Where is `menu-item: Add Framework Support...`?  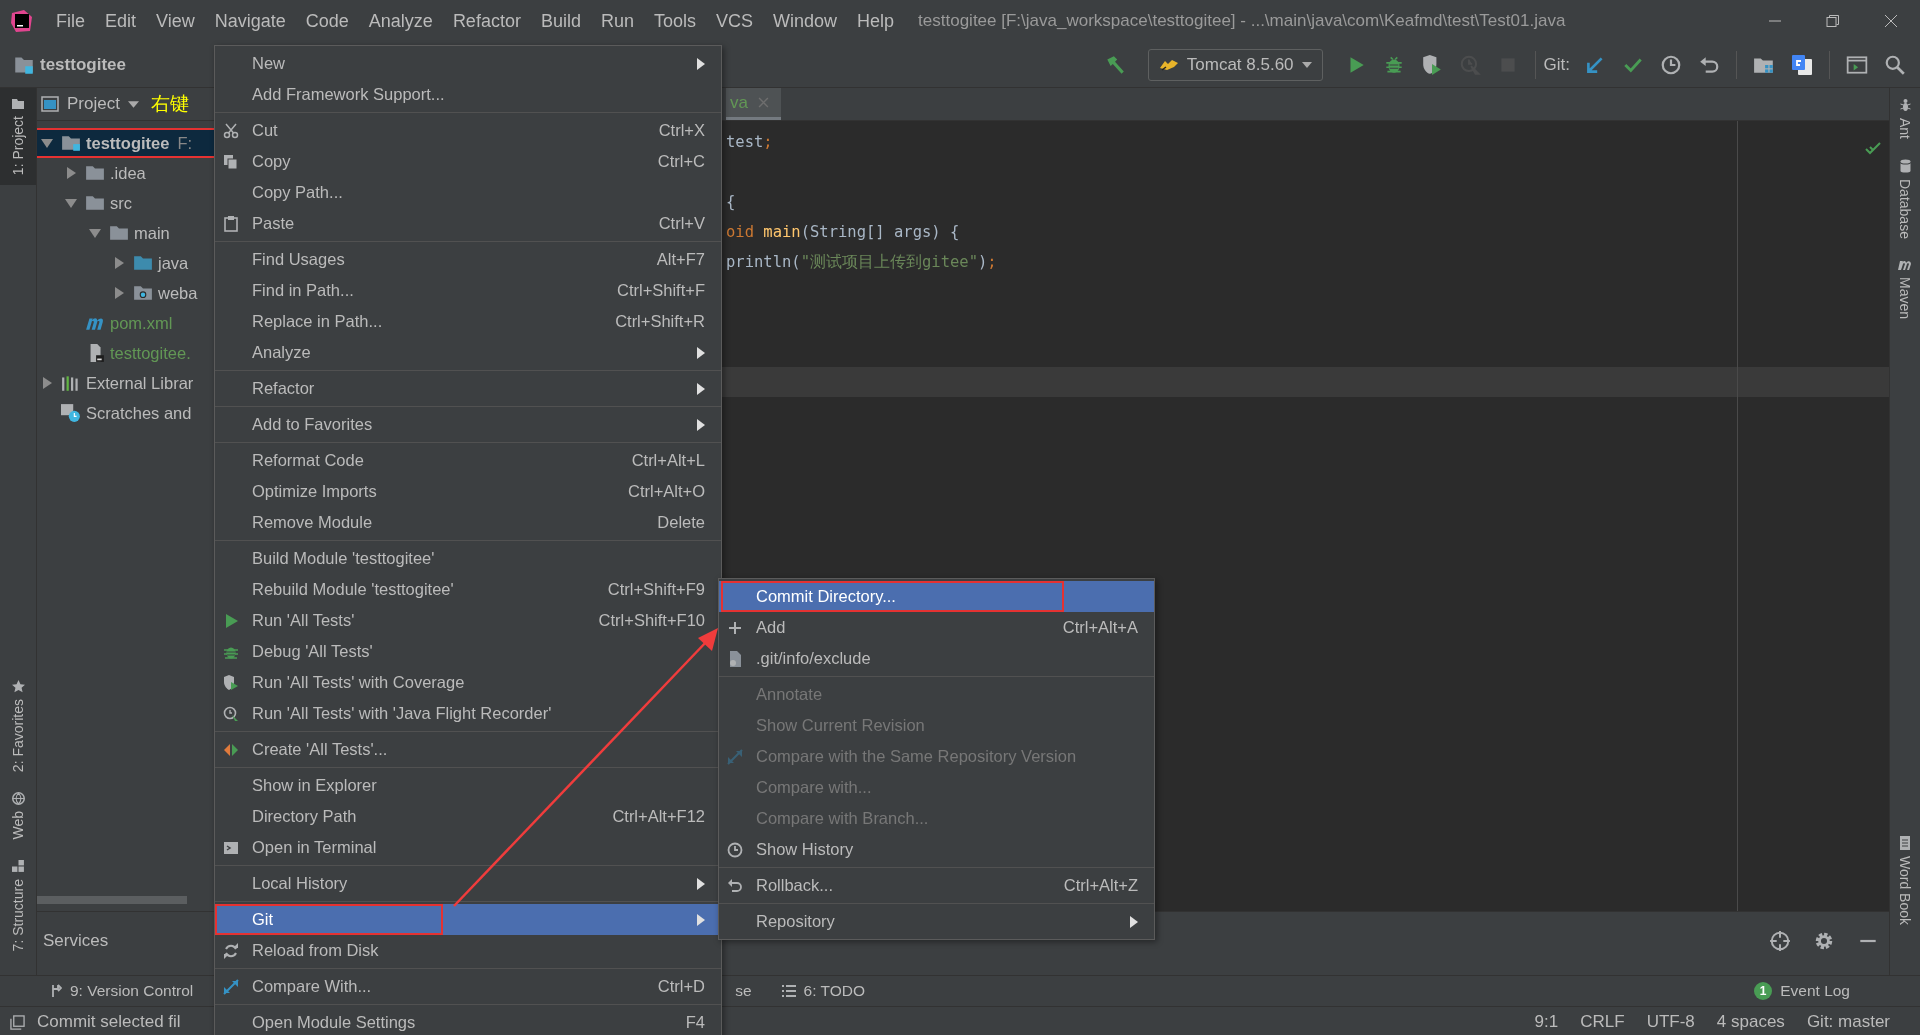 menu-item: Add Framework Support... is located at coordinates (468, 94).